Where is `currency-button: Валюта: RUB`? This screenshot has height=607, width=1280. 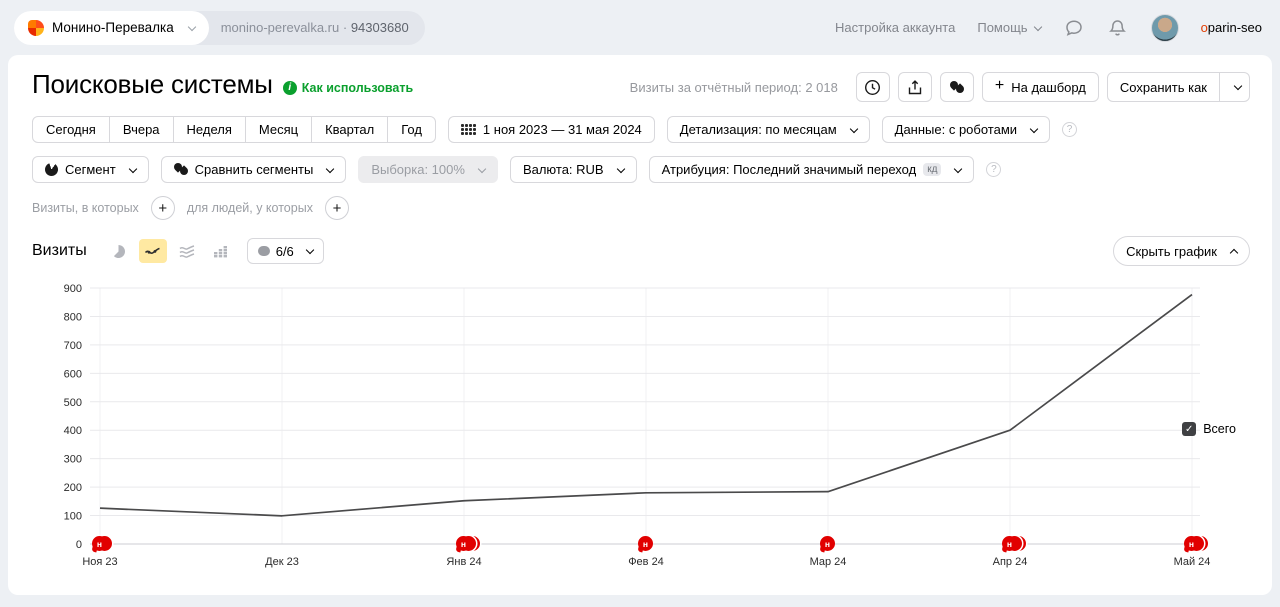
currency-button: Валюта: RUB is located at coordinates (573, 169).